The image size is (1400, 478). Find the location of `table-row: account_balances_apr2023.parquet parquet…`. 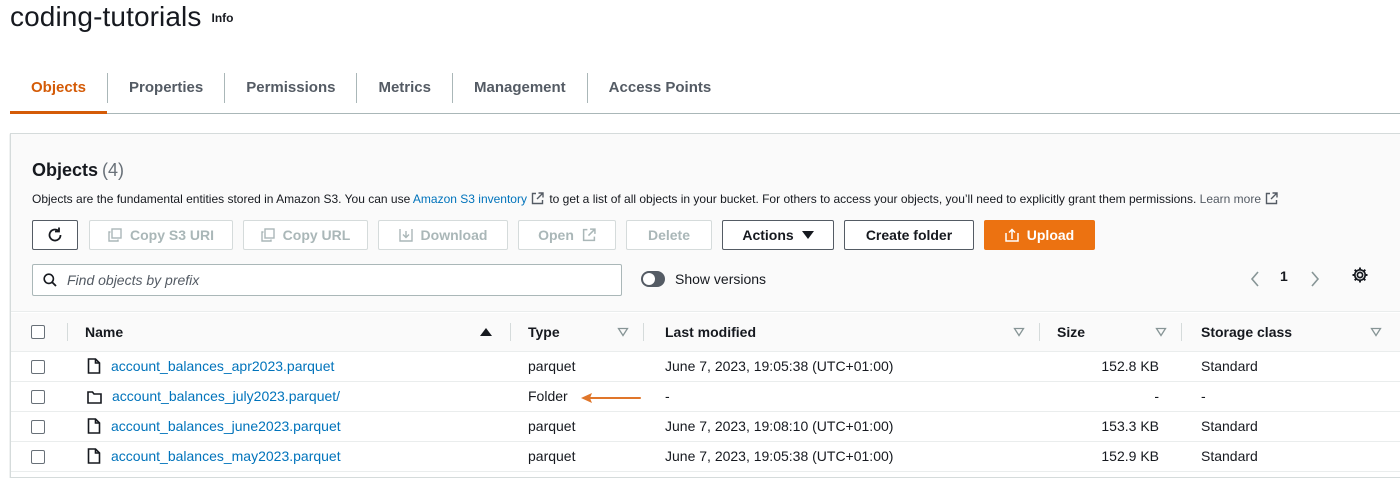

table-row: account_balances_apr2023.parquet parquet… is located at coordinates (705, 366).